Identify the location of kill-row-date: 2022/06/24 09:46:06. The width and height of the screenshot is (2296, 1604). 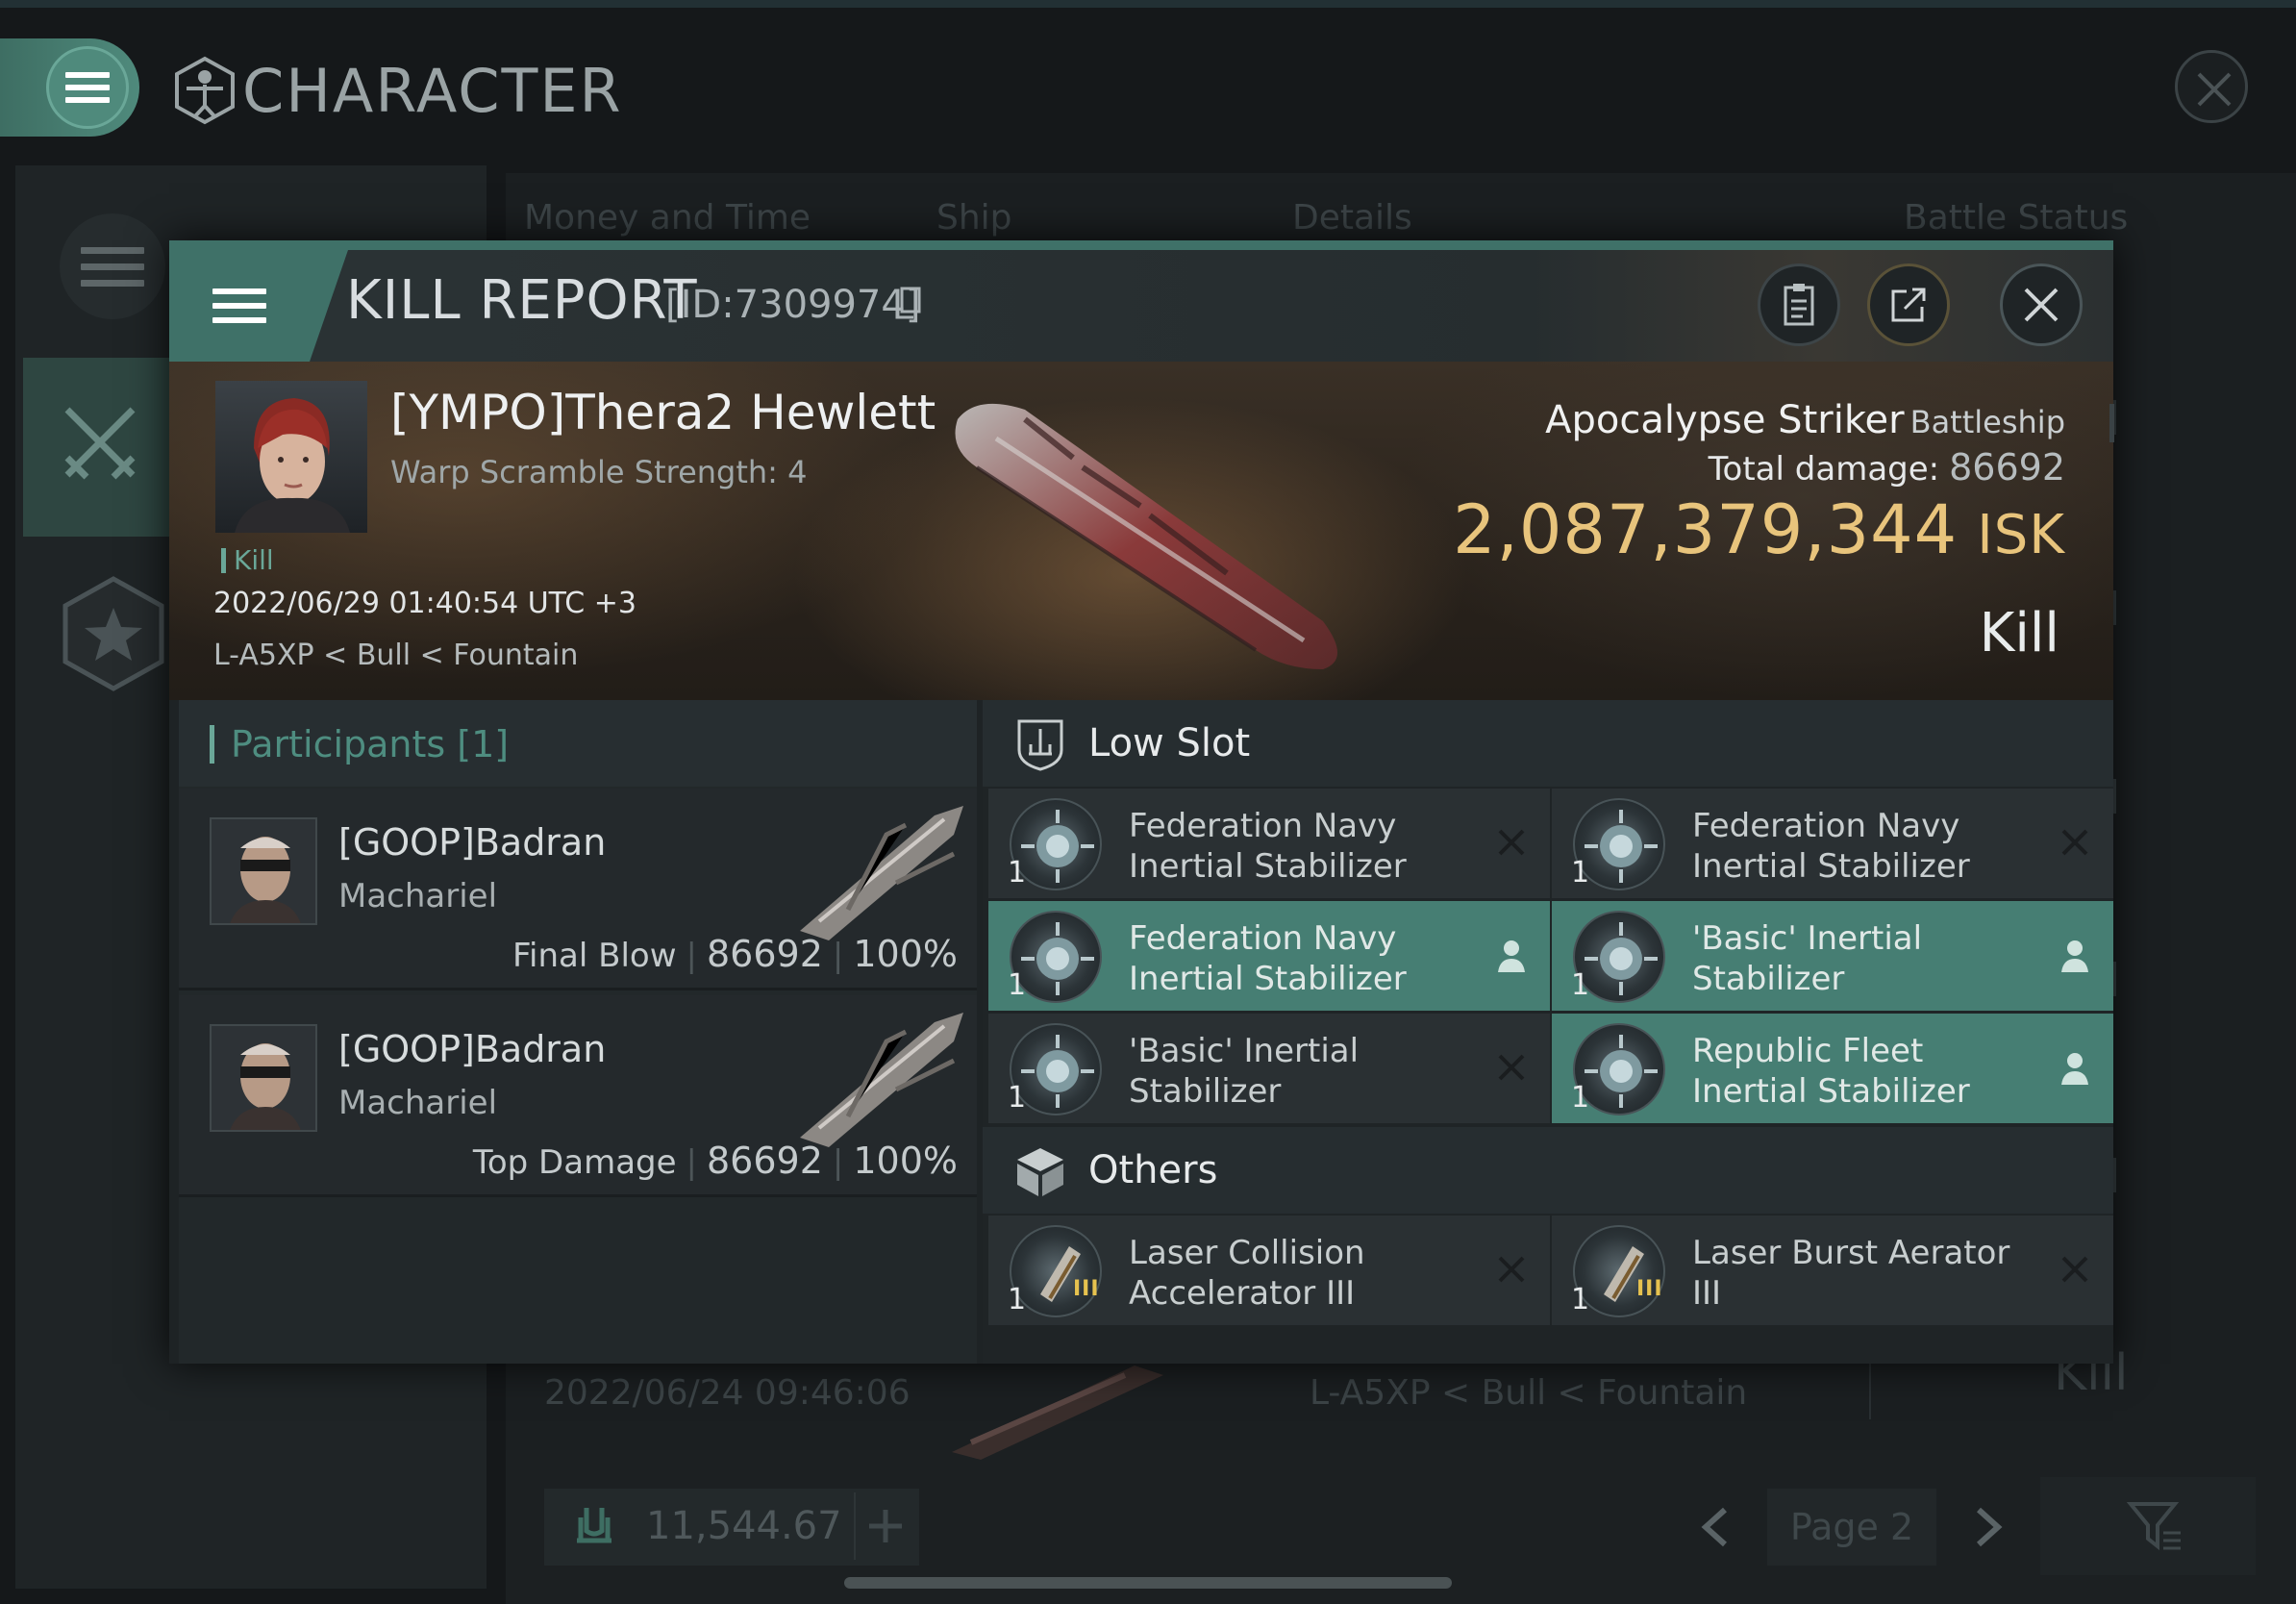
(727, 1393).